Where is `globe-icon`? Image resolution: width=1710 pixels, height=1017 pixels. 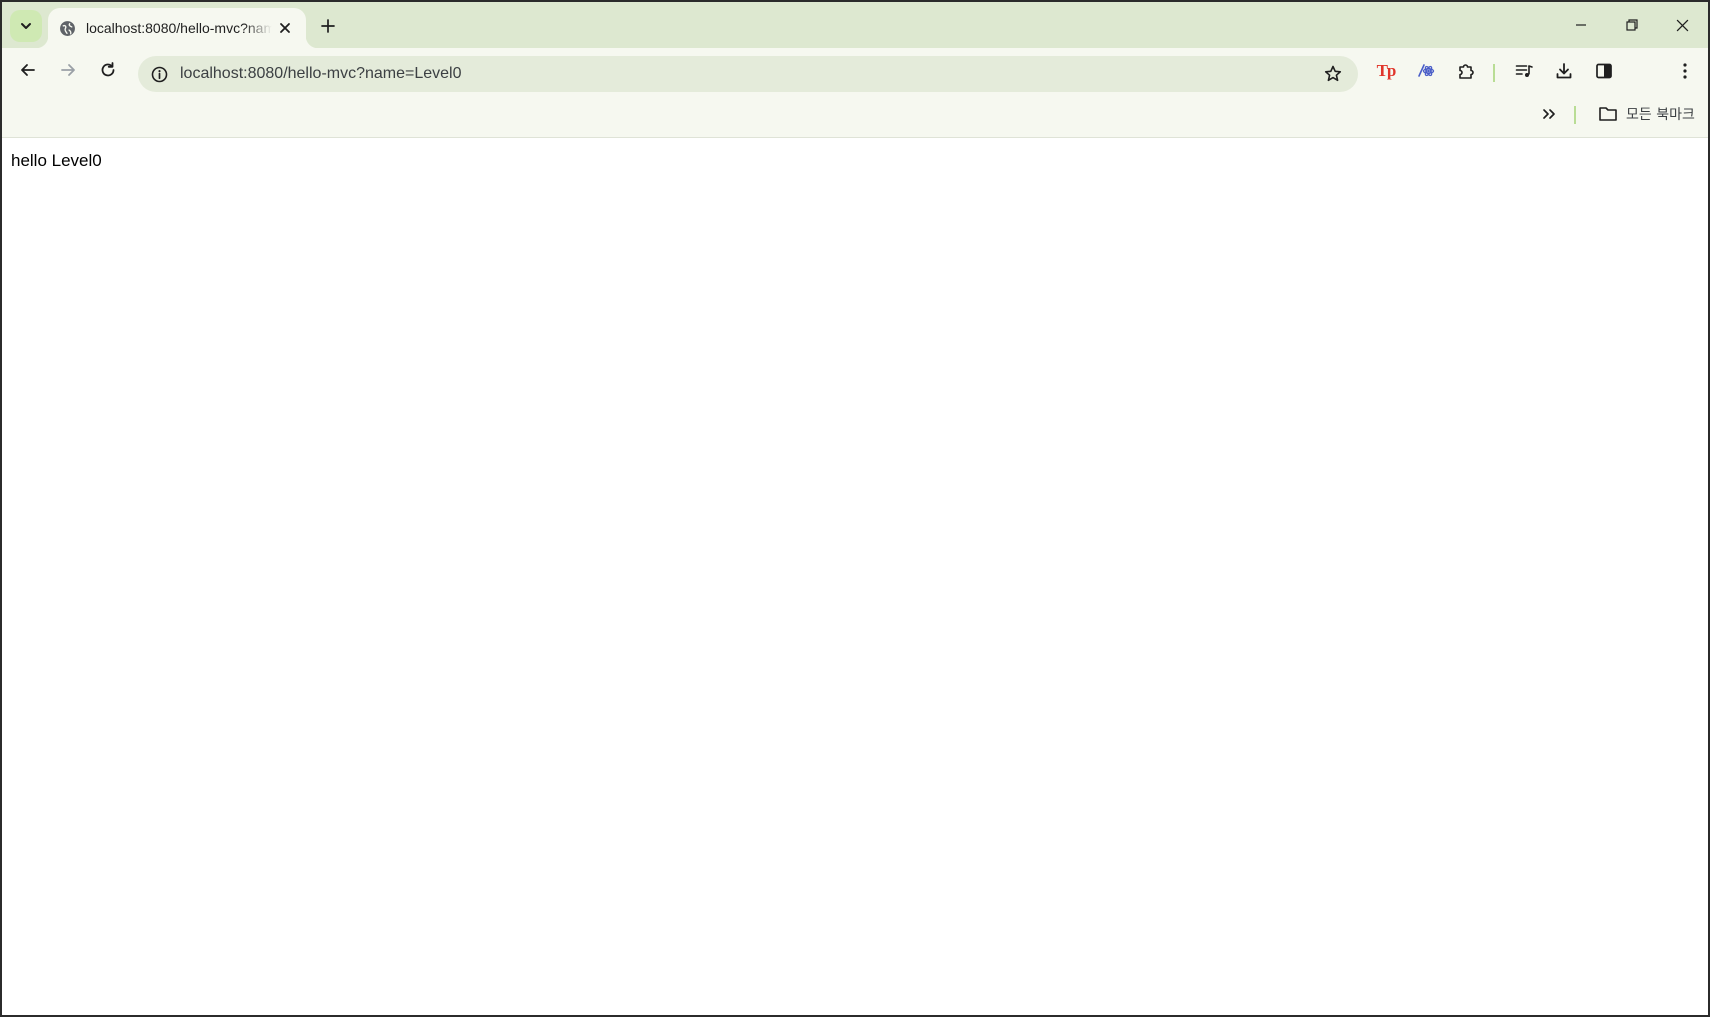 globe-icon is located at coordinates (67, 28).